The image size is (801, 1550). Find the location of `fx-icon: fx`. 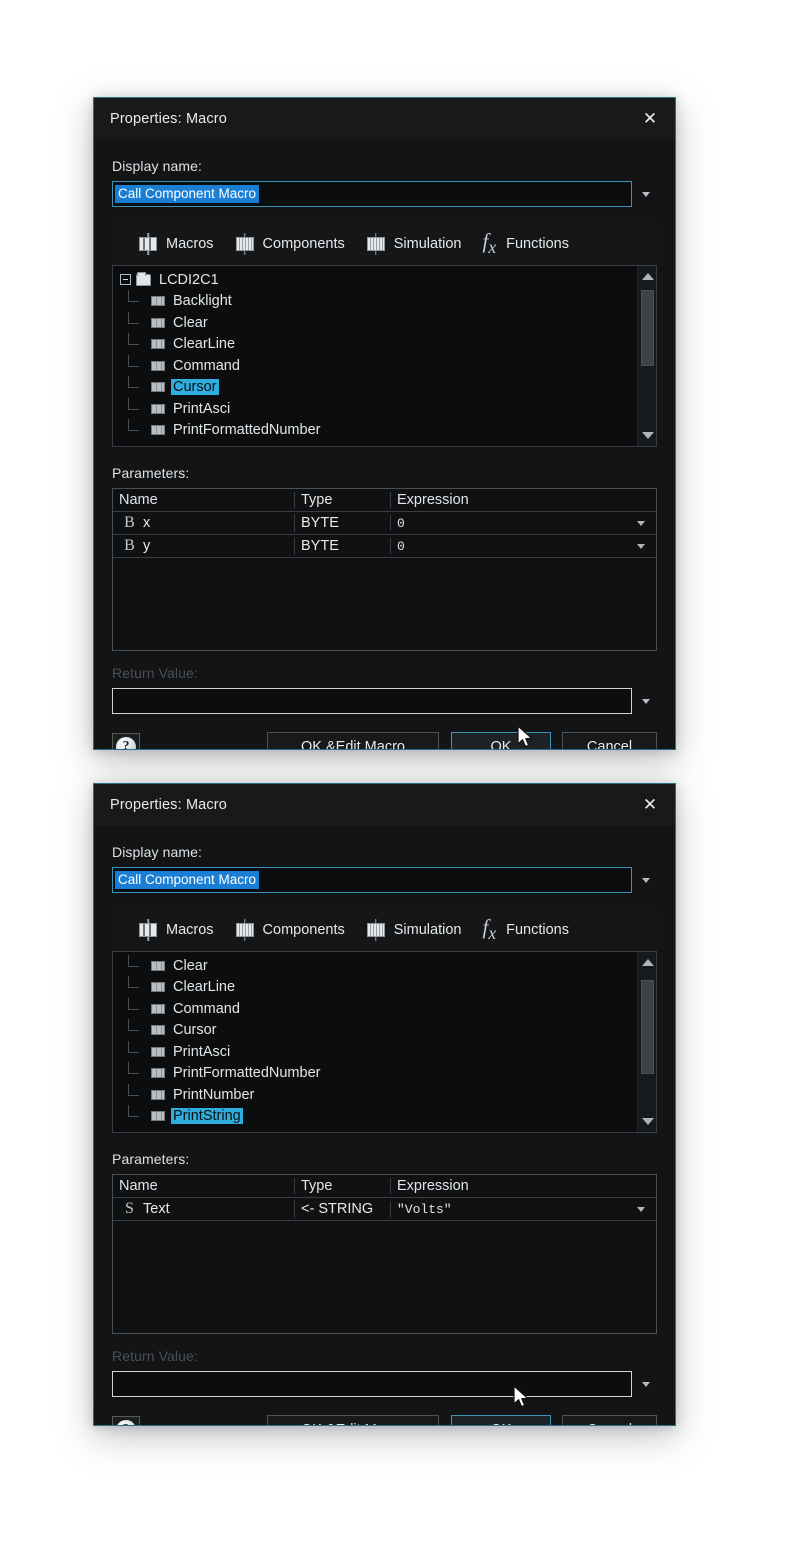

fx-icon: fx is located at coordinates (489, 243).